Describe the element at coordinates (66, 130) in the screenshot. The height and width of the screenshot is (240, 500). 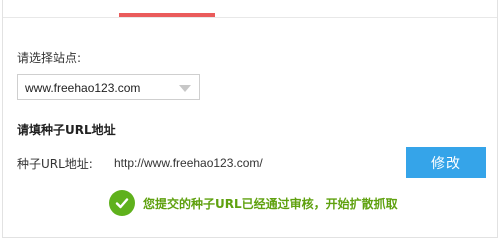
I see `seed-url-section-title: 请填种子URL地址` at that location.